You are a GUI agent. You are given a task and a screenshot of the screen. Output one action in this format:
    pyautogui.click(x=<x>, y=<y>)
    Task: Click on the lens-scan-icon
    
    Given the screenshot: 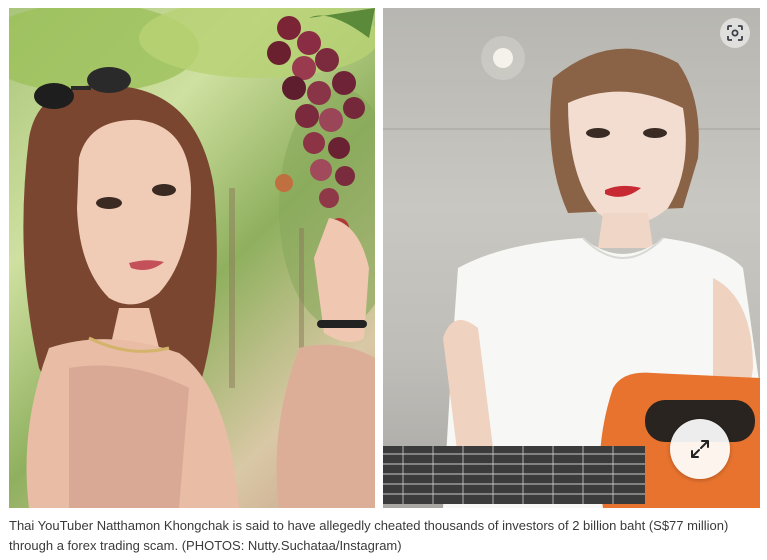 What is the action you would take?
    pyautogui.click(x=735, y=33)
    